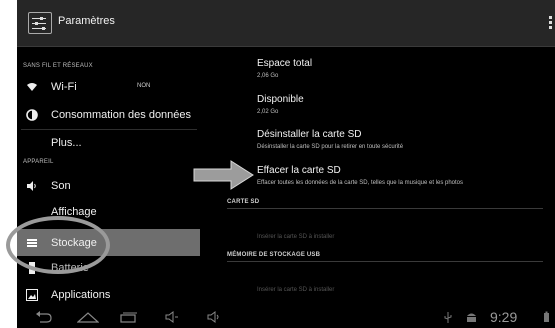 This screenshot has width=555, height=328. Describe the element at coordinates (285, 63) in the screenshot. I see `total-space-title: Espace total` at that location.